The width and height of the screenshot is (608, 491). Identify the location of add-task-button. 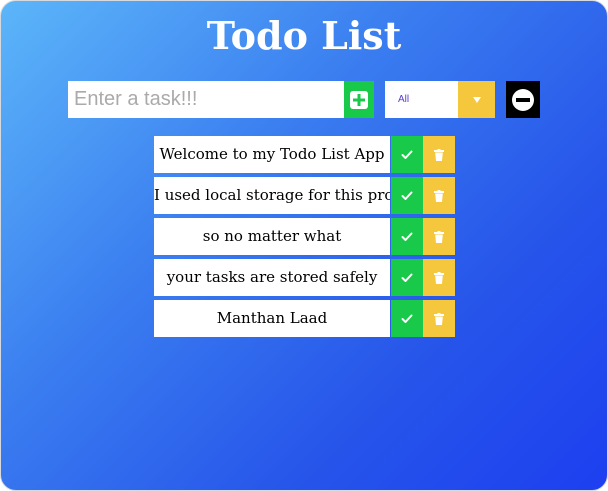
(359, 99).